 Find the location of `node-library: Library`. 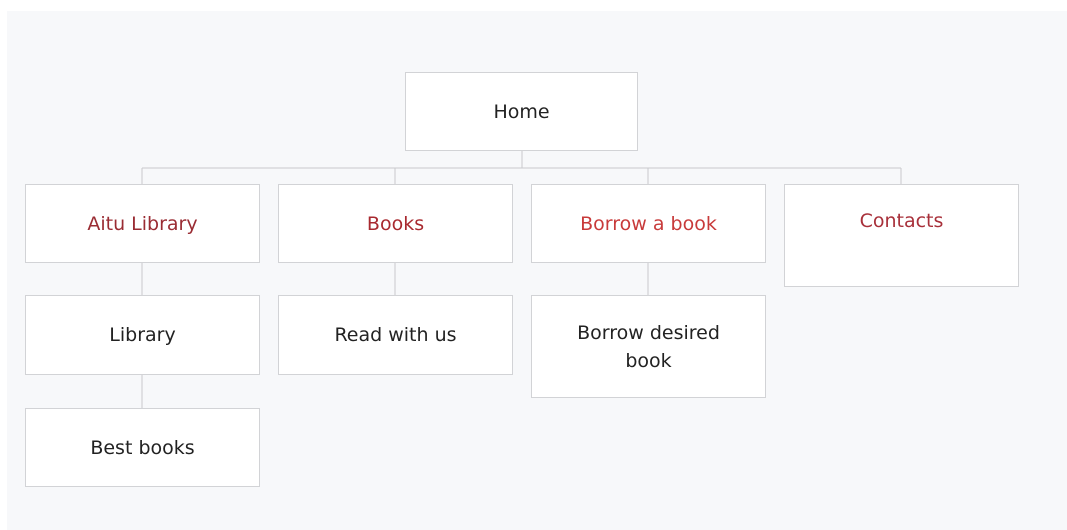

node-library: Library is located at coordinates (142, 335).